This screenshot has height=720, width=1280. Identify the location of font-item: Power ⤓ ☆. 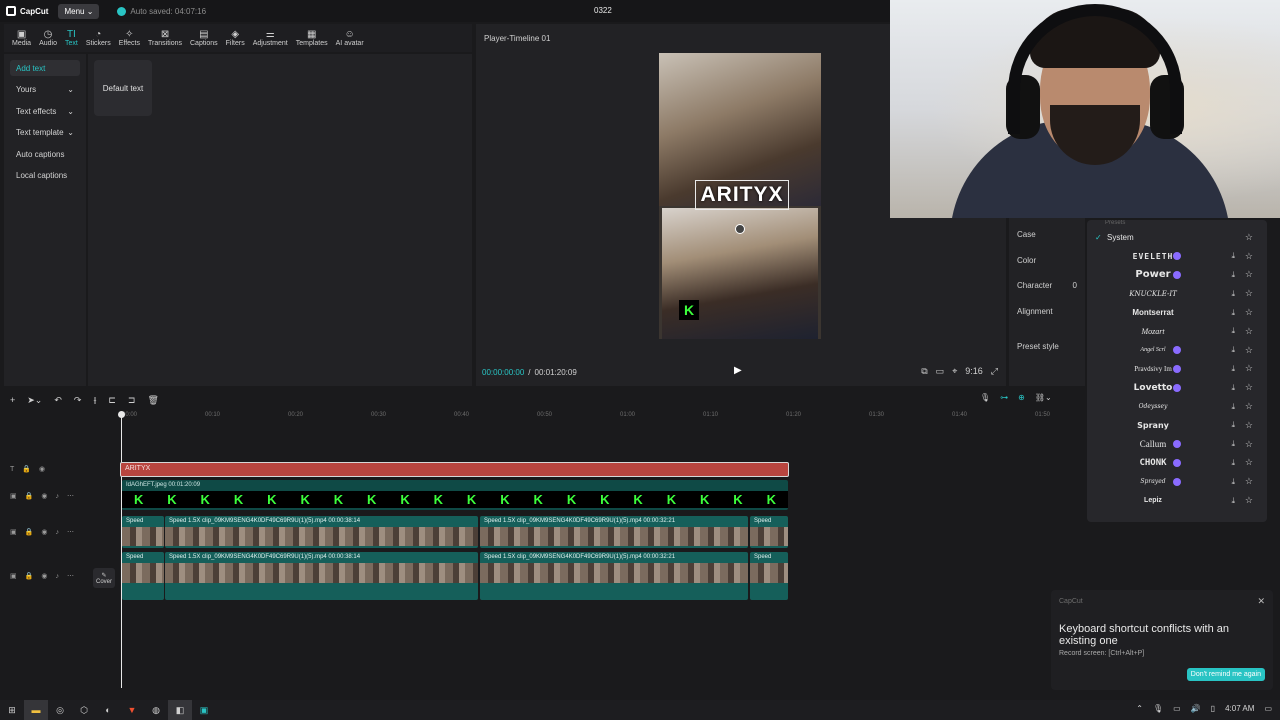
(1177, 275).